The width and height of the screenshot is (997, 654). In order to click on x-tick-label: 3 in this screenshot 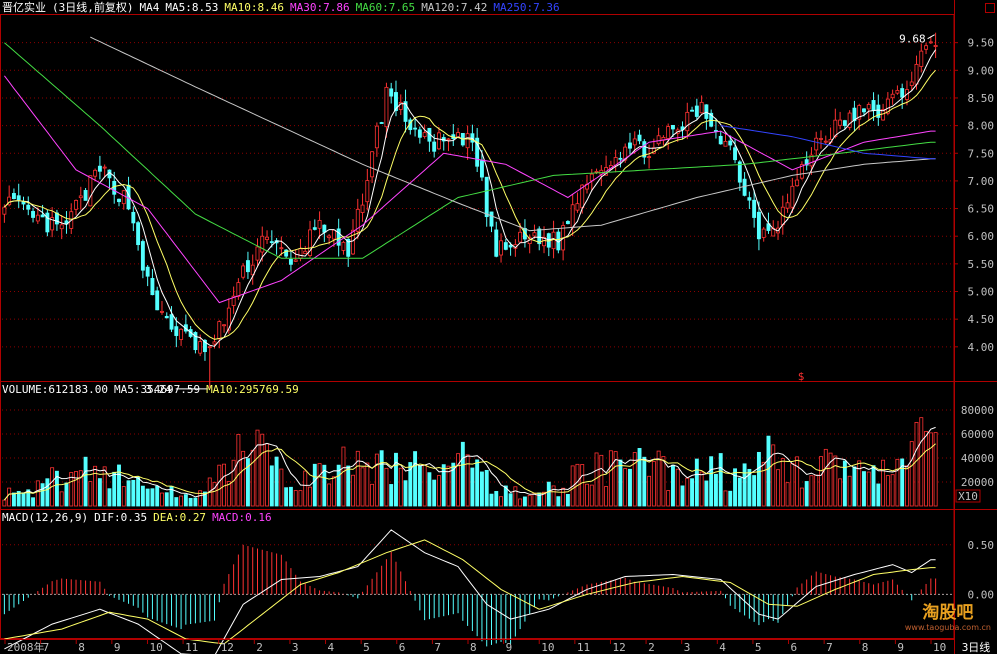, I will do `click(295, 647)`.